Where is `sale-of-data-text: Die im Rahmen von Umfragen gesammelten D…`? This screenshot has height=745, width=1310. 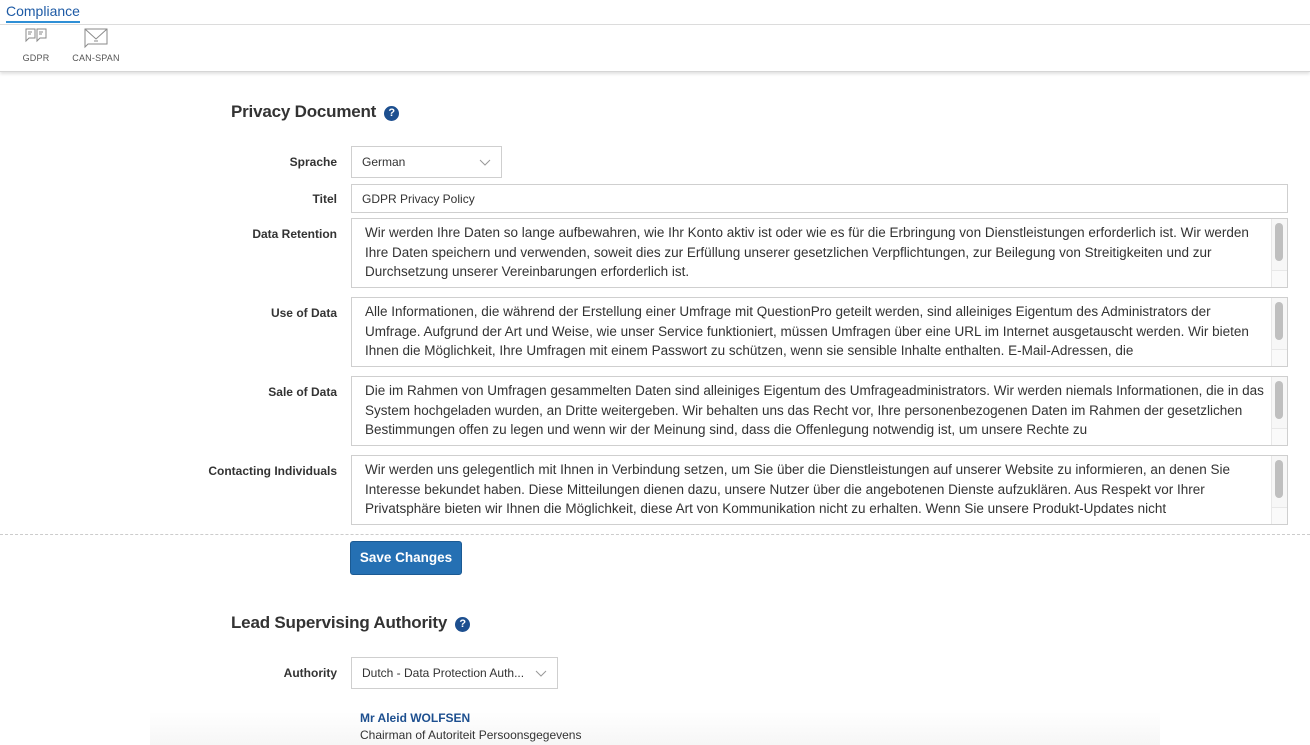 sale-of-data-text: Die im Rahmen von Umfragen gesammelten D… is located at coordinates (814, 410).